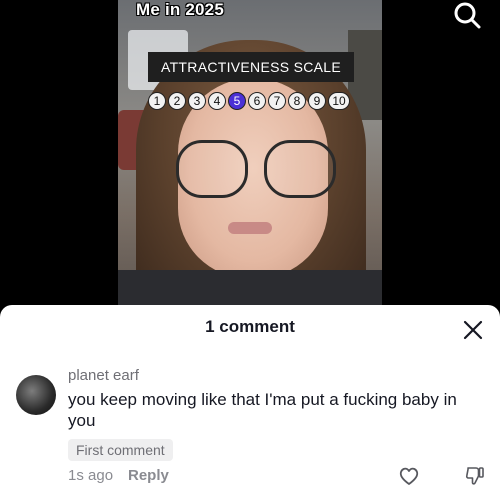 The height and width of the screenshot is (500, 500). What do you see at coordinates (212, 169) in the screenshot?
I see `glasses-left-lens` at bounding box center [212, 169].